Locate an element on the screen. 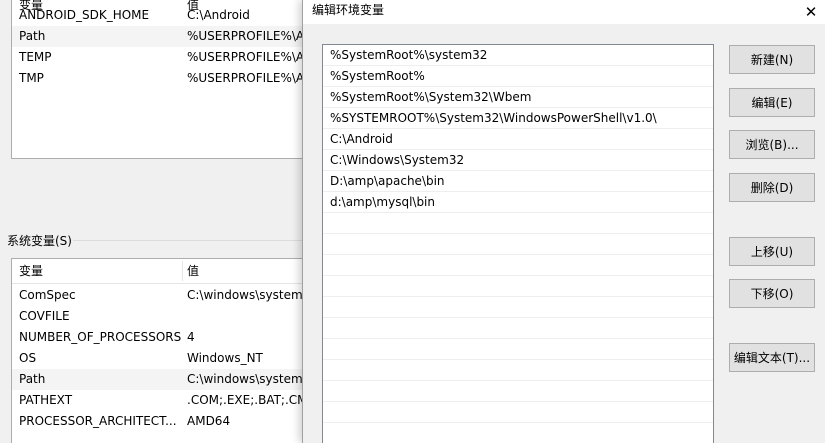  variable-name: TMP is located at coordinates (31, 78).